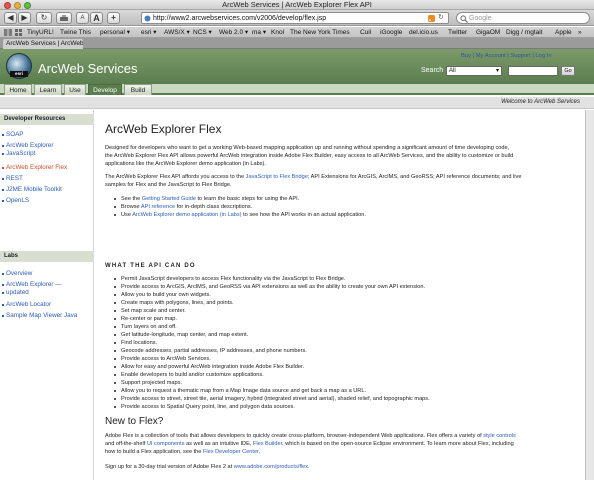 This screenshot has width=594, height=480. Describe the element at coordinates (506, 56) in the screenshot. I see `account-links: Buy | My Account | Support | Log In` at that location.